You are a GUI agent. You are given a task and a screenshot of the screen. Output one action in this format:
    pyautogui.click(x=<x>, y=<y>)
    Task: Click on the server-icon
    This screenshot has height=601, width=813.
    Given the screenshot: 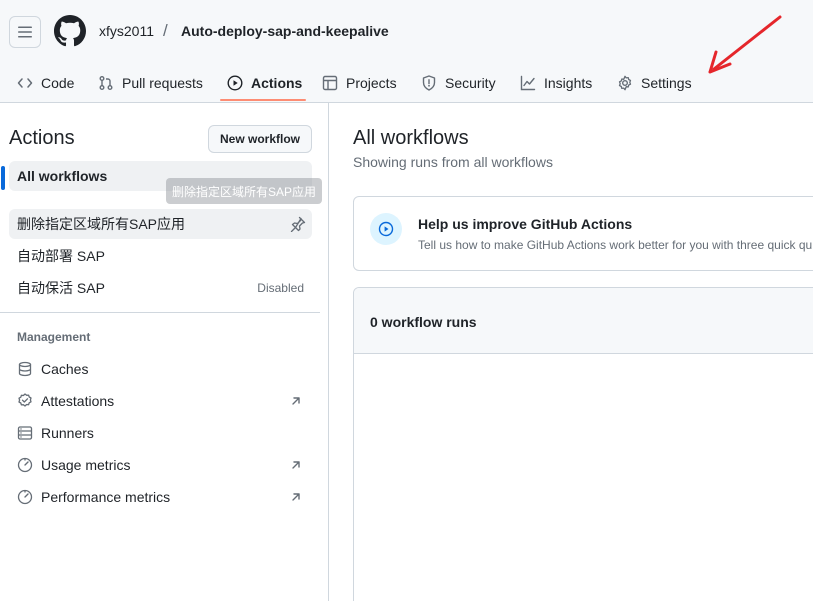 What is the action you would take?
    pyautogui.click(x=25, y=433)
    